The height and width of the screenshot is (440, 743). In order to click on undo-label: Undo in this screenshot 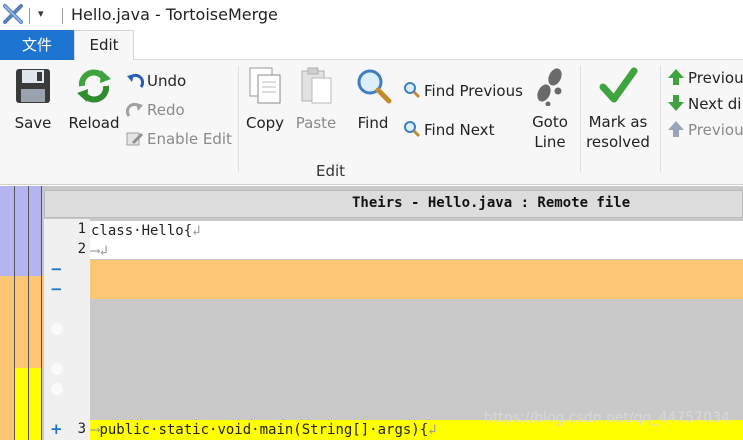, I will do `click(167, 81)`.